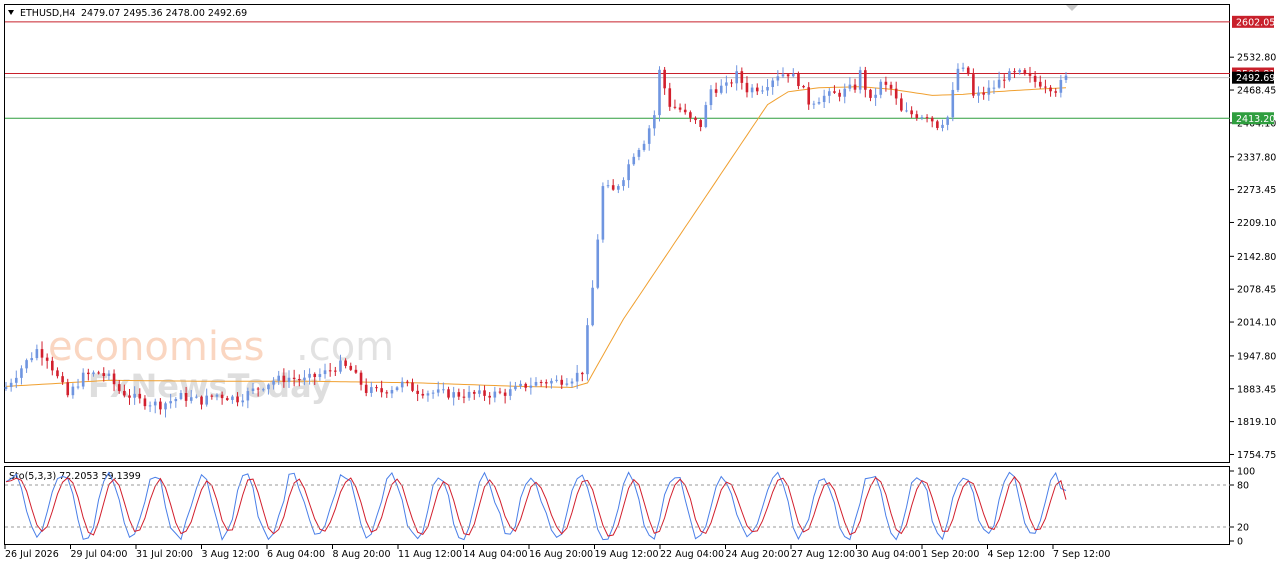  Describe the element at coordinates (430, 554) in the screenshot. I see `time-tick-label: 11 Aug 12:00` at that location.